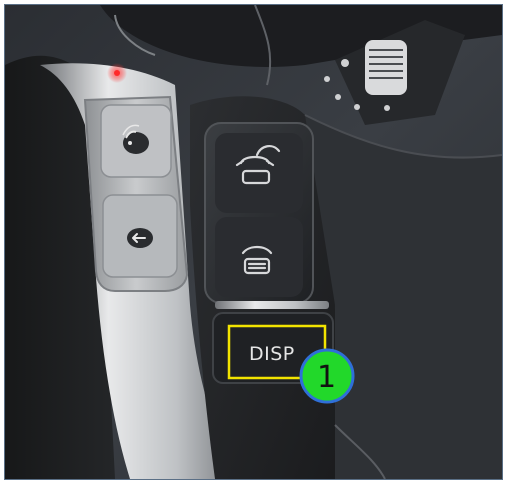 Image resolution: width=509 pixels, height=484 pixels. I want to click on callout-marker: 1, so click(327, 376).